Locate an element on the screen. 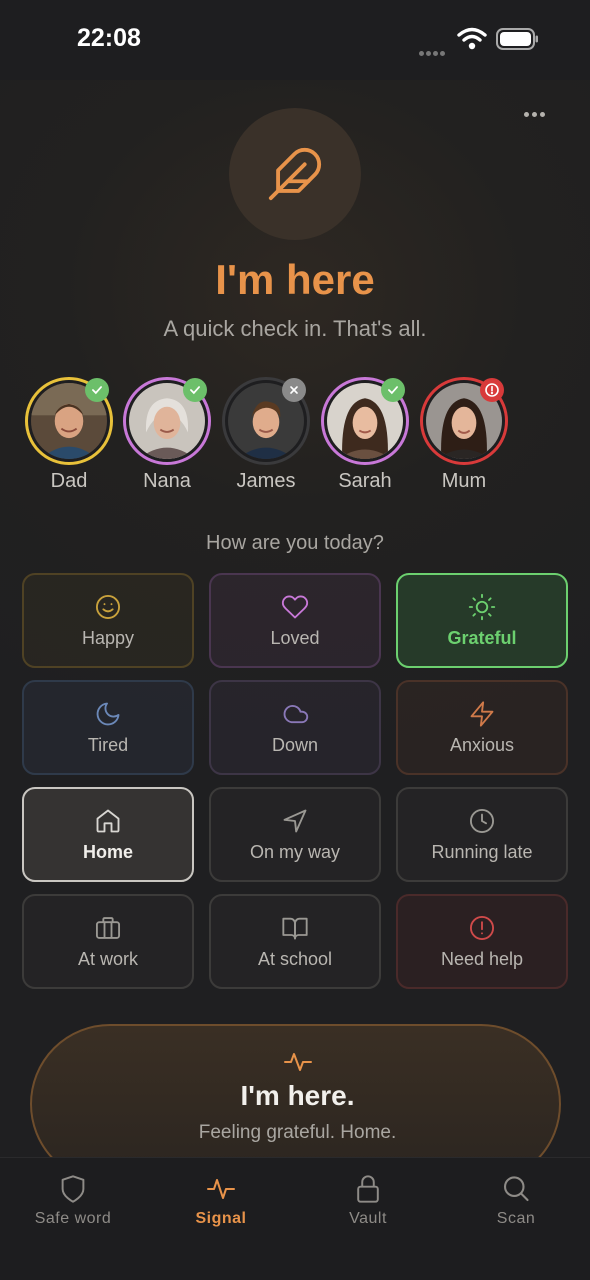  mood-question: How are you today? is located at coordinates (295, 543).